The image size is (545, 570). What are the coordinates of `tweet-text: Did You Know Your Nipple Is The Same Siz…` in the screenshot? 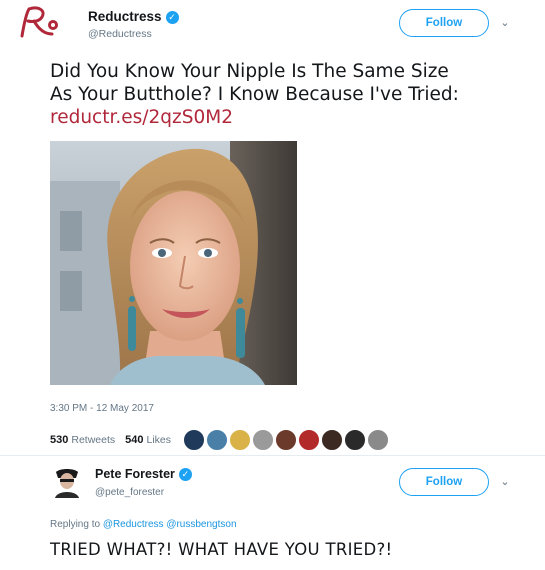 It's located at (285, 94).